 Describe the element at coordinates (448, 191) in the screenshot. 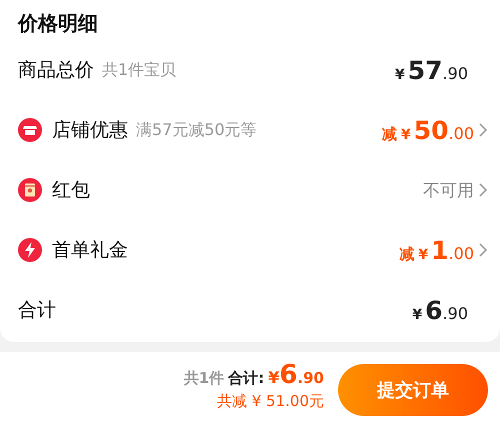

I see `status-text: 不可用` at that location.